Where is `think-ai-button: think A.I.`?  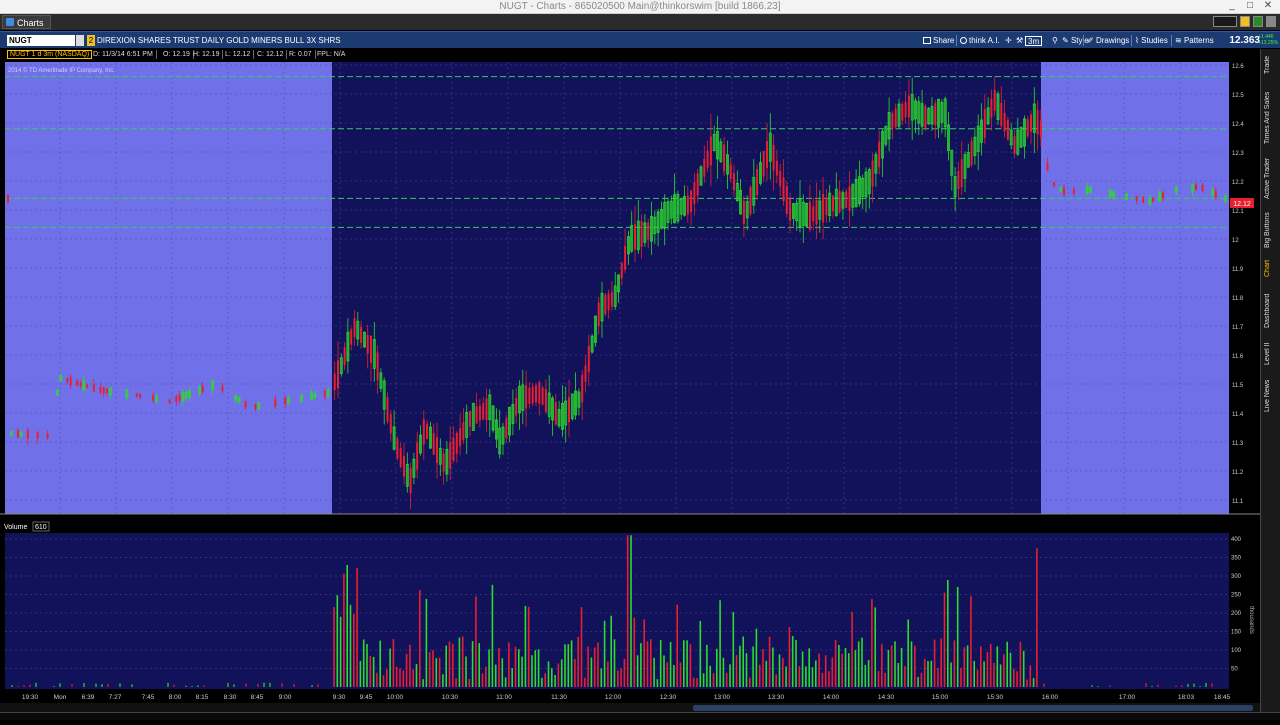 think-ai-button: think A.I. is located at coordinates (980, 40).